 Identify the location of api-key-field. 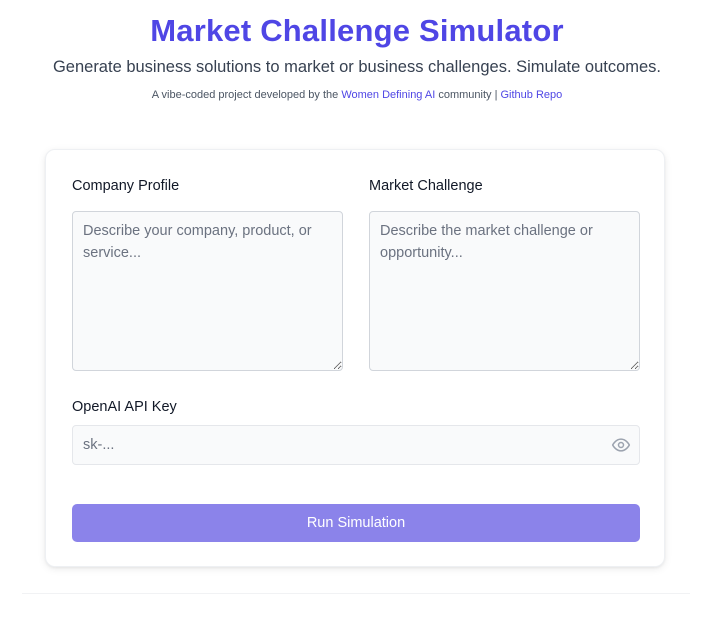
(356, 445).